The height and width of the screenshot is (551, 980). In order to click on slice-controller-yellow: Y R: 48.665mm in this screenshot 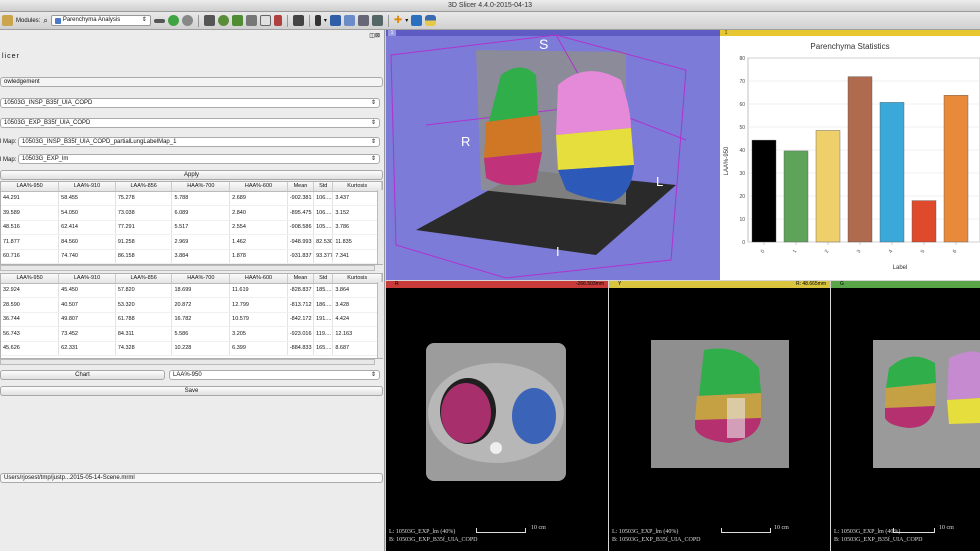, I will do `click(719, 284)`.